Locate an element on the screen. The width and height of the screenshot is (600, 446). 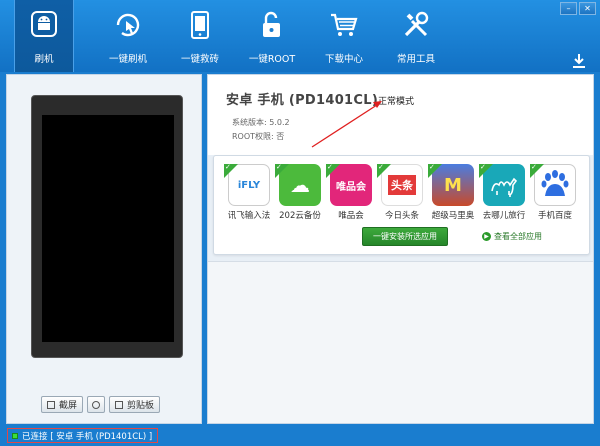
window-controls: – ✕ is located at coordinates (578, 8).